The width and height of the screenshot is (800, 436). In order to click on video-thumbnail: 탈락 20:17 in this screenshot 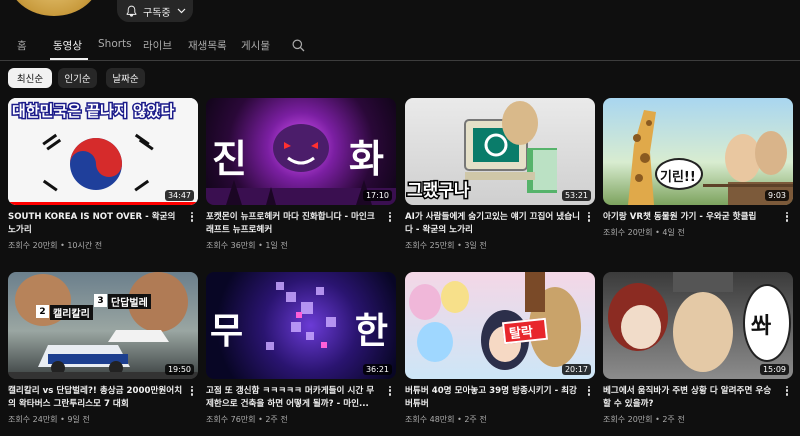, I will do `click(500, 325)`.